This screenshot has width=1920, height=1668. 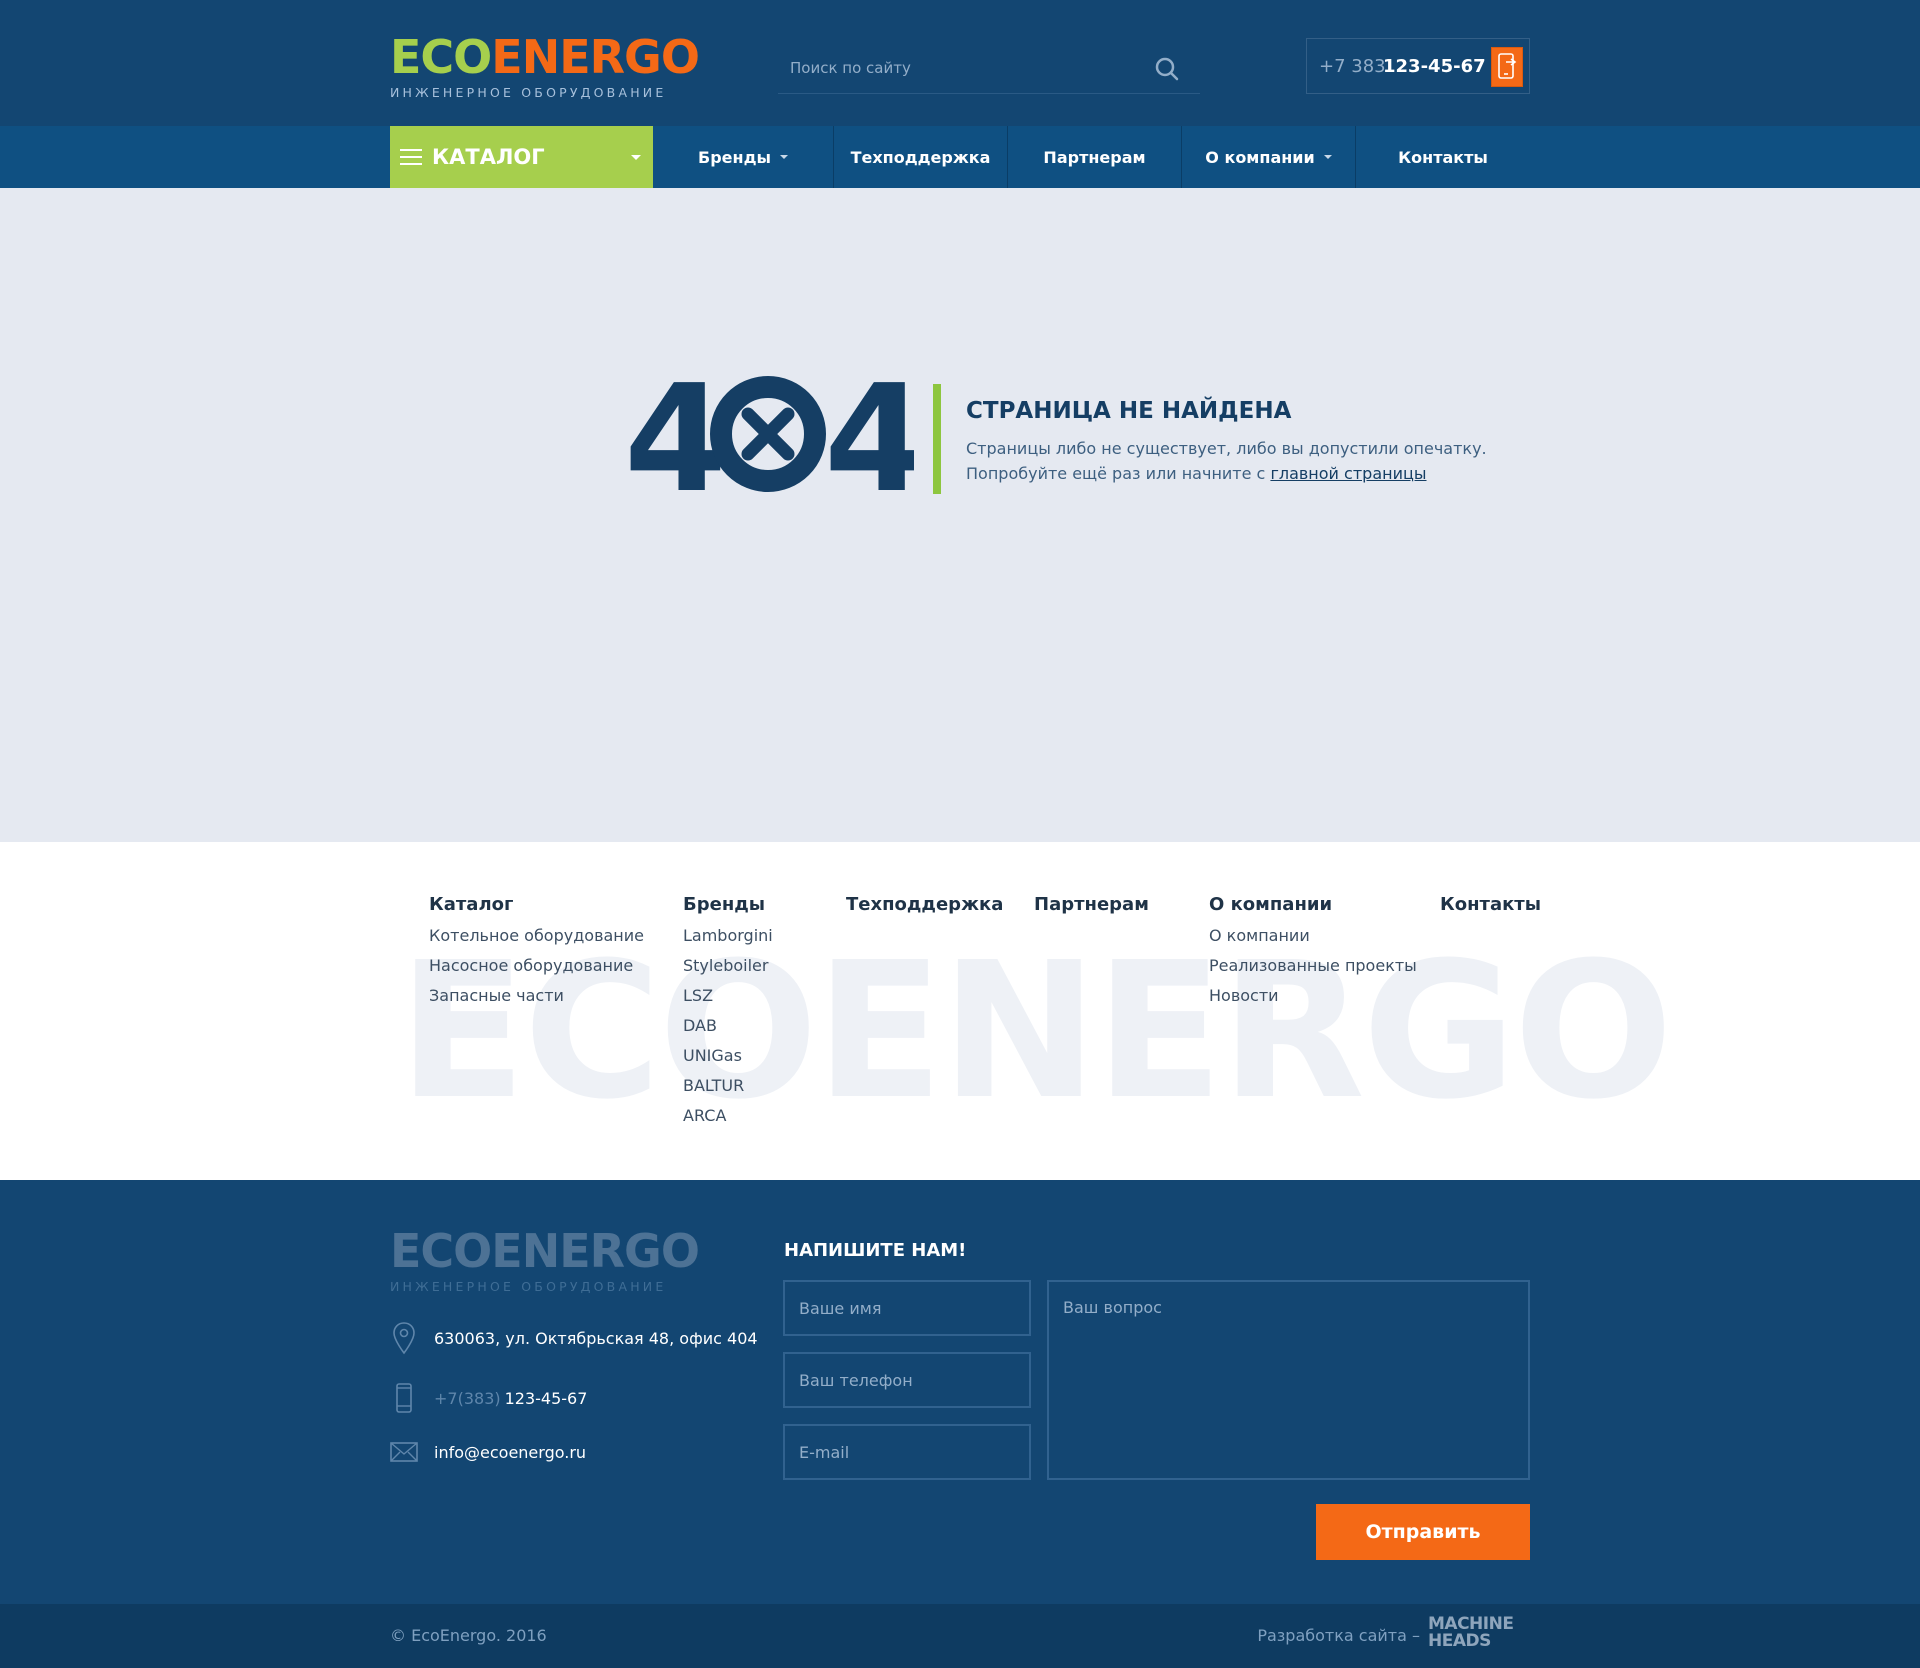 What do you see at coordinates (924, 904) in the screenshot?
I see `footer-col-title: Техподдержка` at bounding box center [924, 904].